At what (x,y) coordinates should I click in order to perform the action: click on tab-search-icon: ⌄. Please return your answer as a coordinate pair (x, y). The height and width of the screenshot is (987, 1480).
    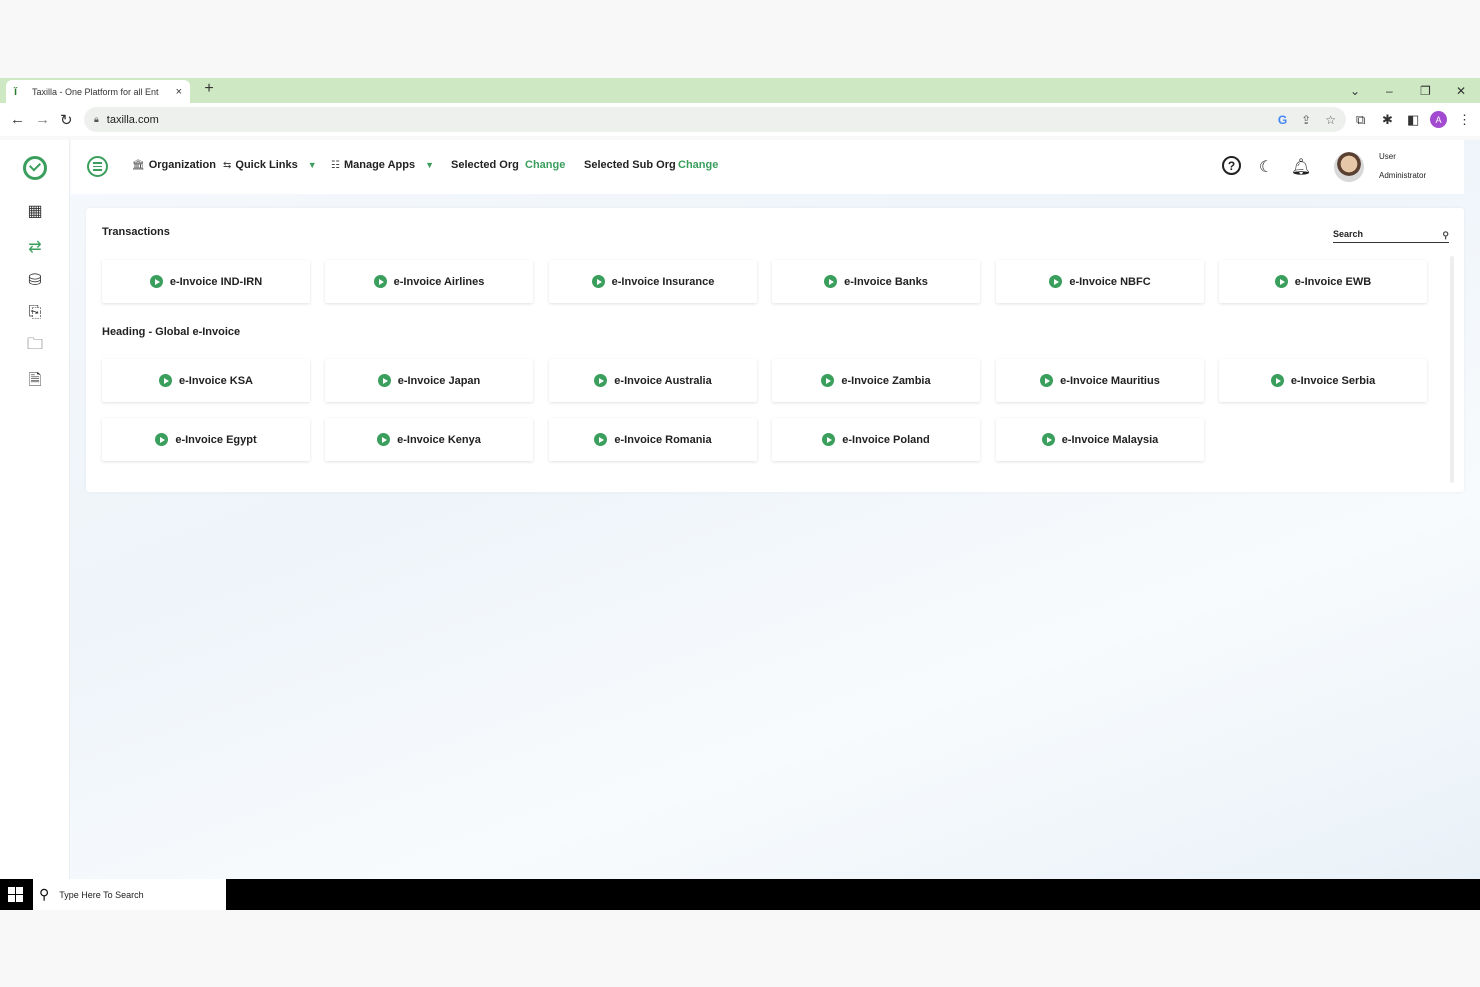
    Looking at the image, I should click on (1355, 90).